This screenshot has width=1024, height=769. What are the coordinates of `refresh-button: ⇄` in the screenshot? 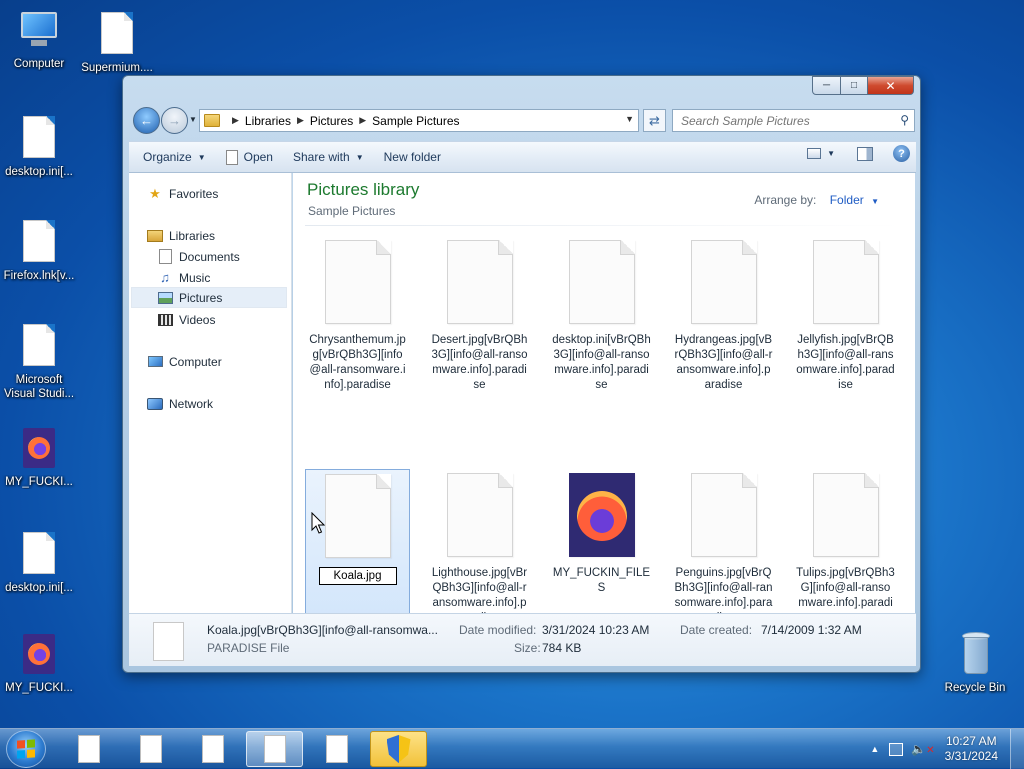 It's located at (654, 120).